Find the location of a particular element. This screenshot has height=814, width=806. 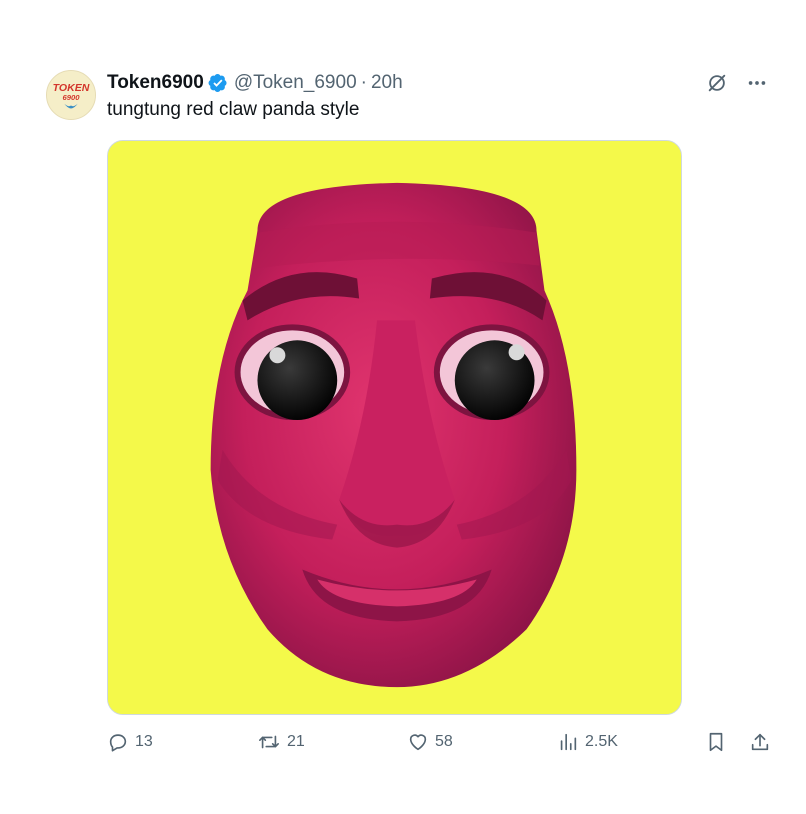

action-bar: 13 21 58 2.5K is located at coordinates (439, 744).